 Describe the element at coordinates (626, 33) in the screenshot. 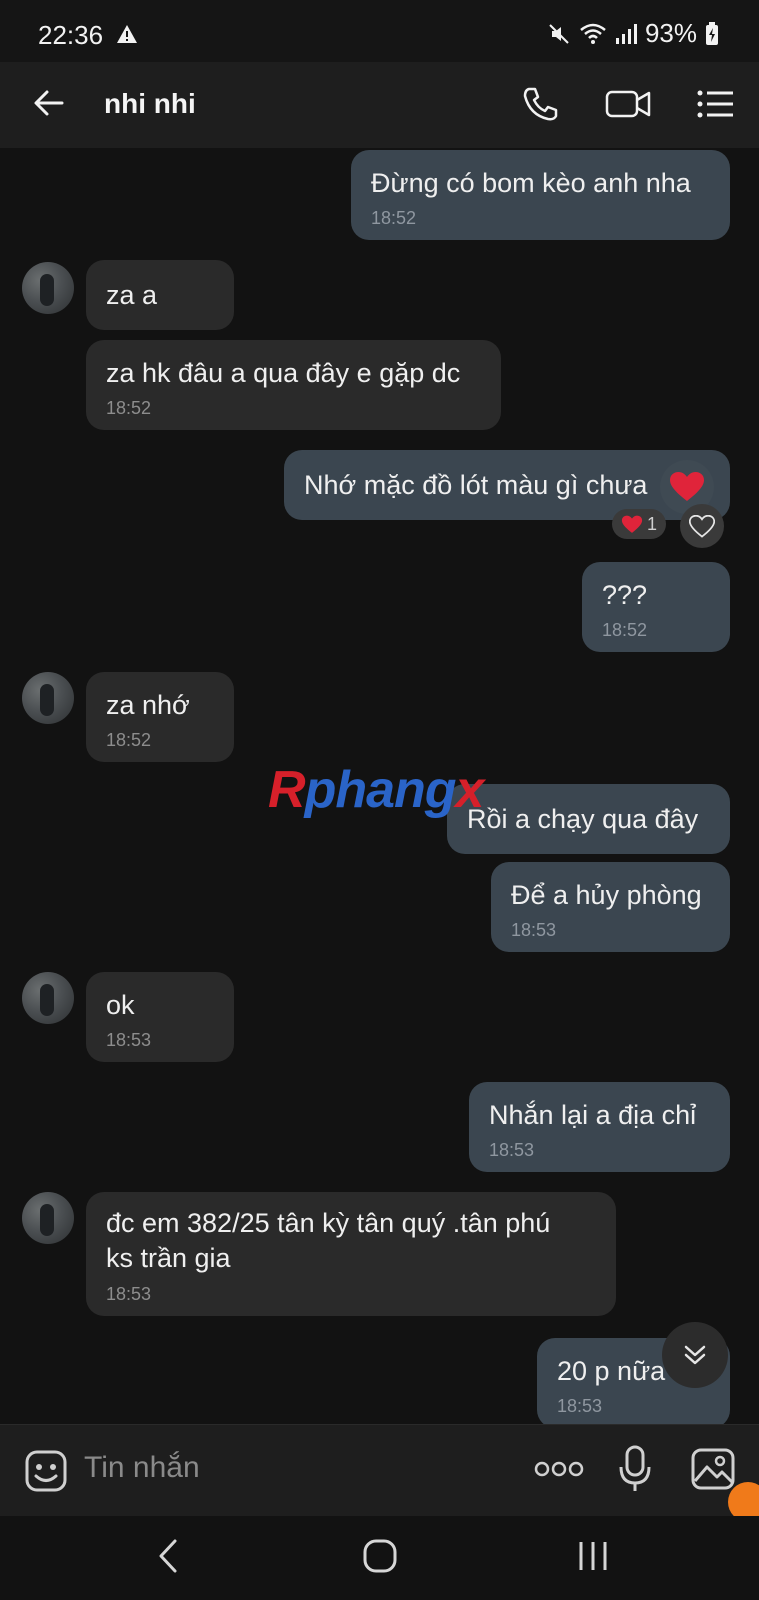

I see `signal-icon` at that location.